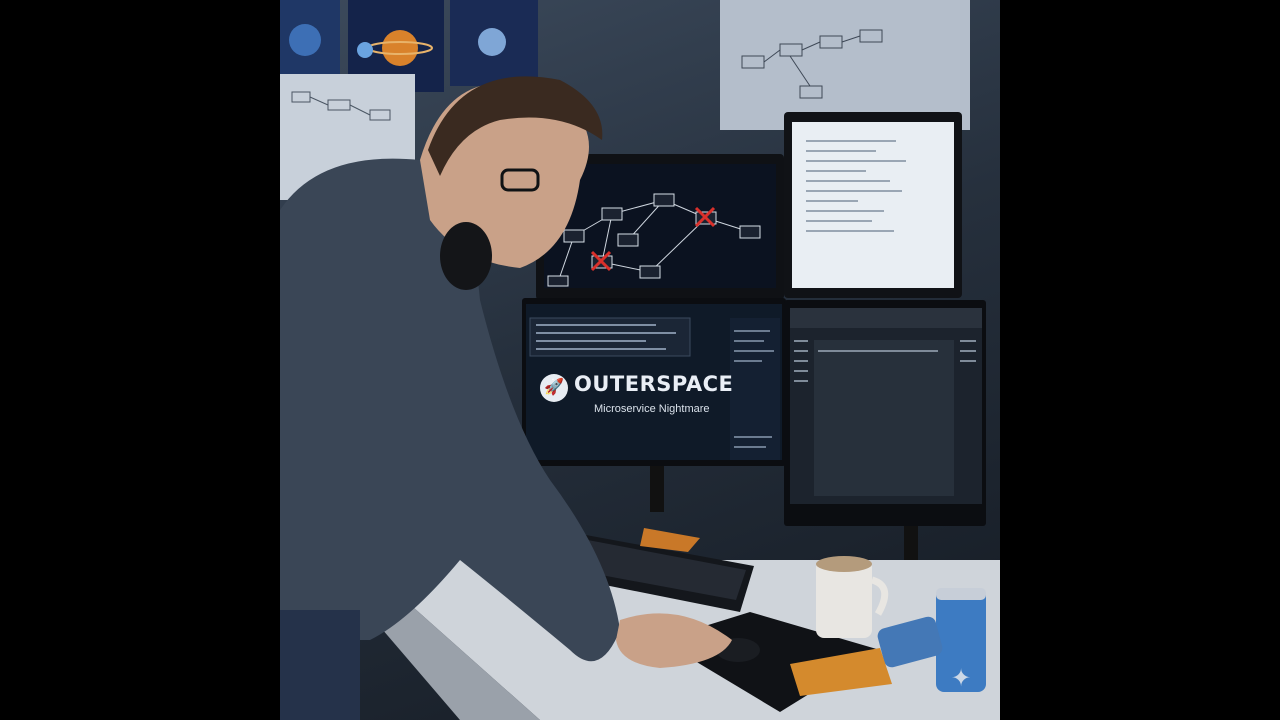  I want to click on monitor-document, so click(873, 205).